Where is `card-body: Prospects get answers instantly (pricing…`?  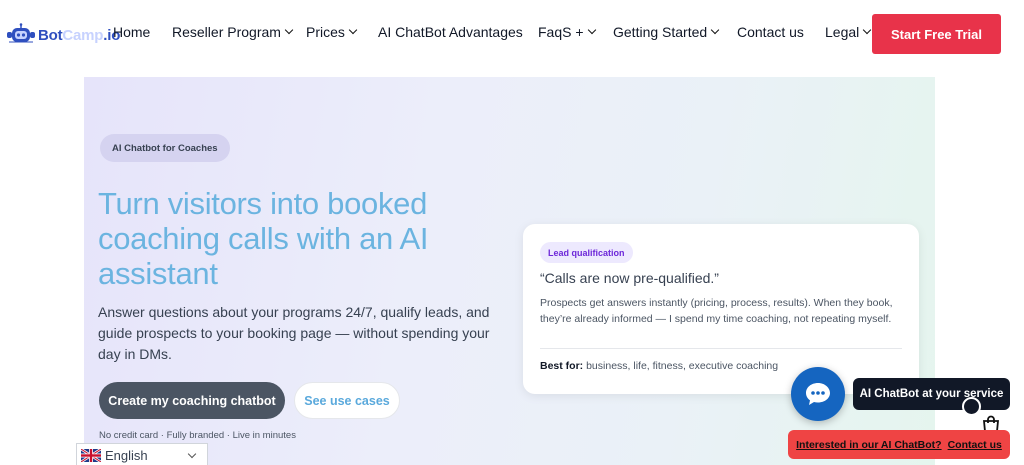
card-body: Prospects get answers instantly (pricing… is located at coordinates (716, 311).